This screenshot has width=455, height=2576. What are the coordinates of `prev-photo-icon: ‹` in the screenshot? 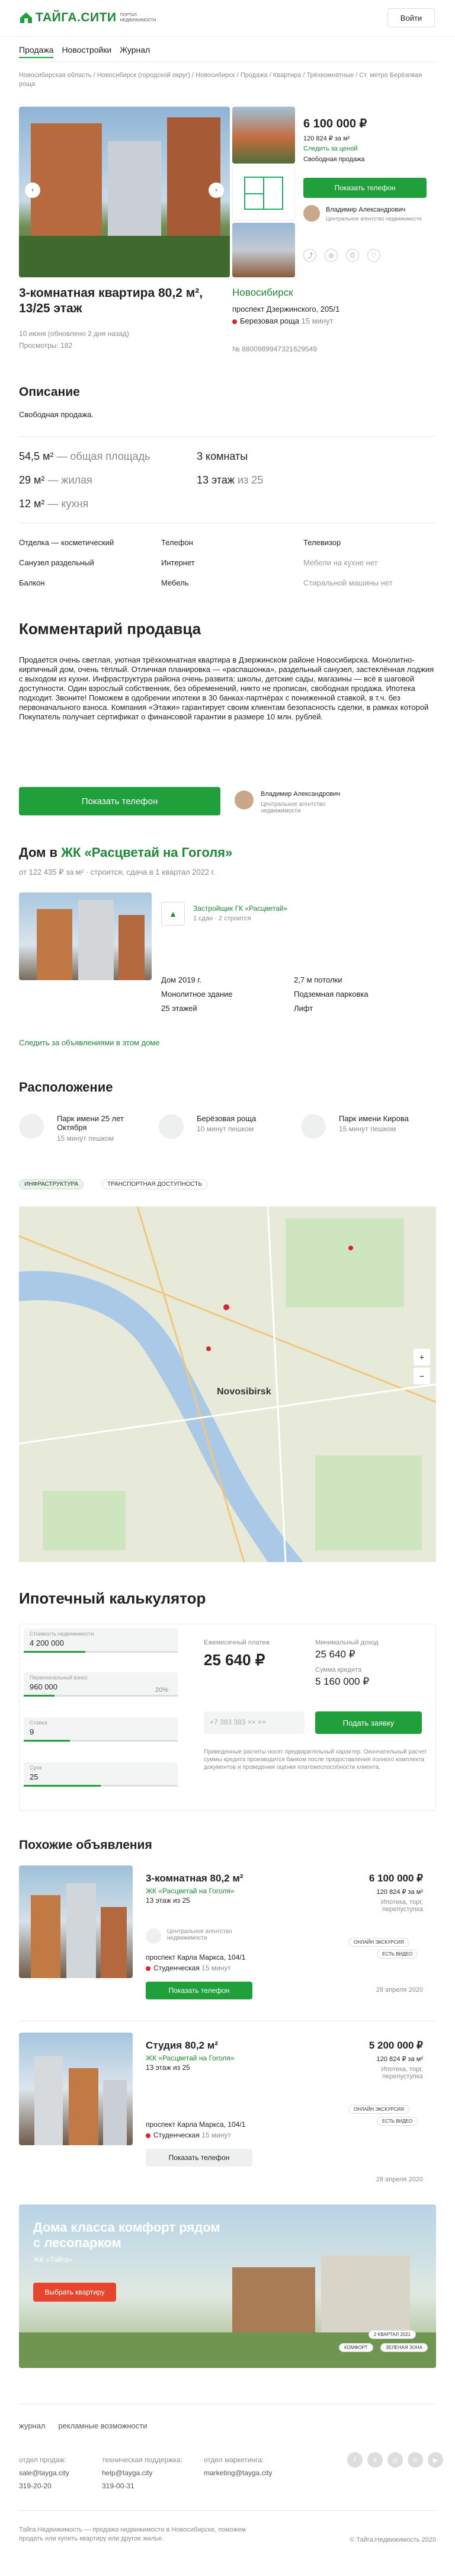 It's located at (32, 190).